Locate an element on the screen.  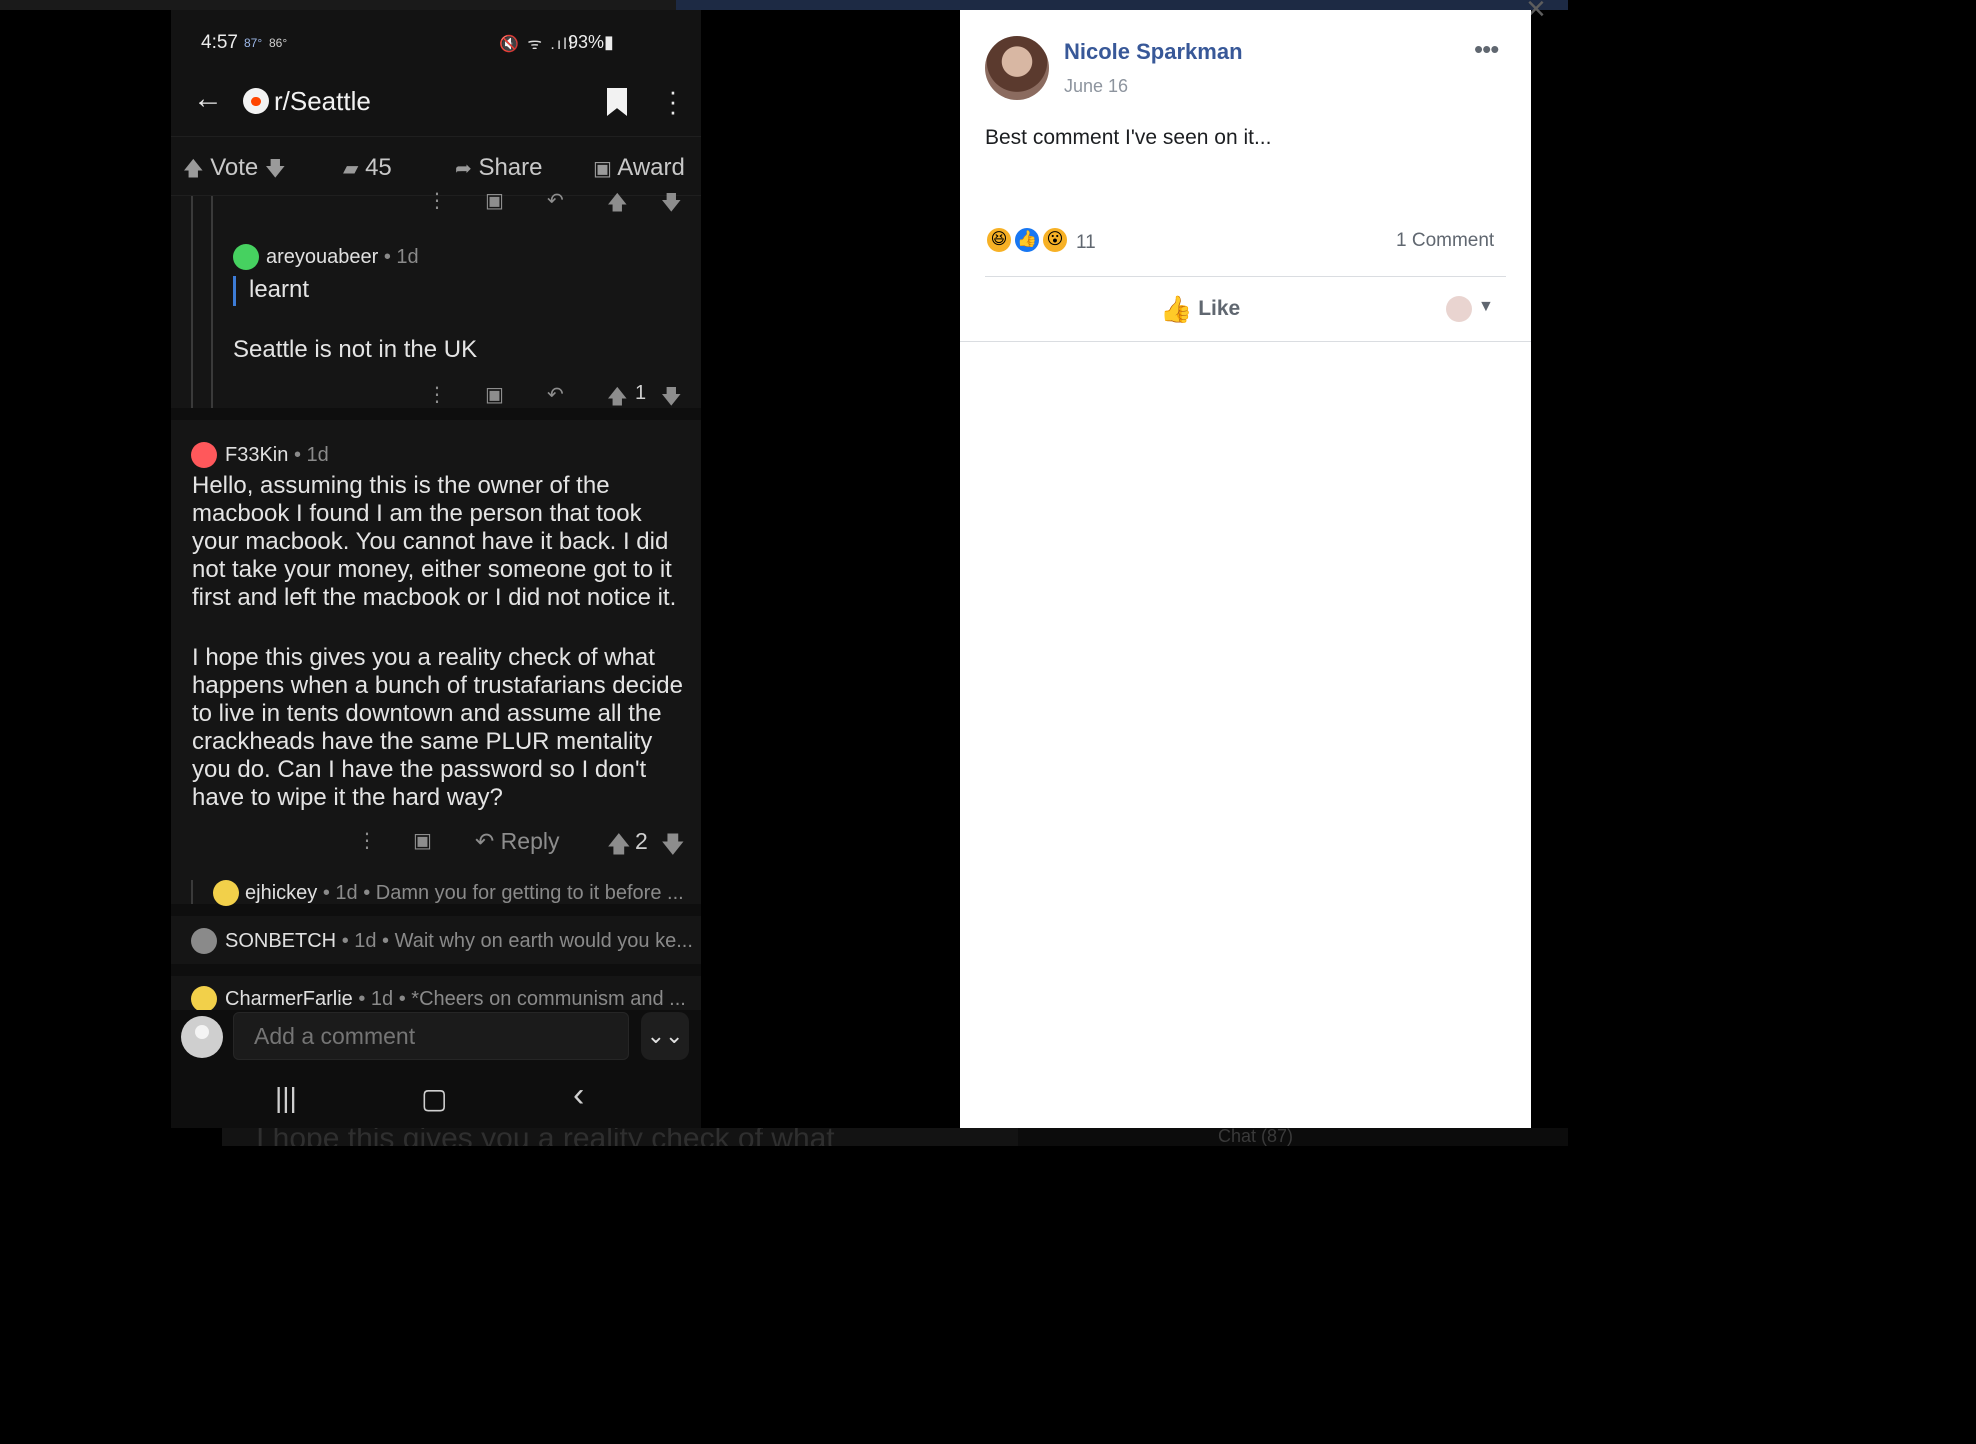
status-bar: 4:57 87° 86° 🔇 ᯤ .ıll 93%▮ is located at coordinates (436, 41).